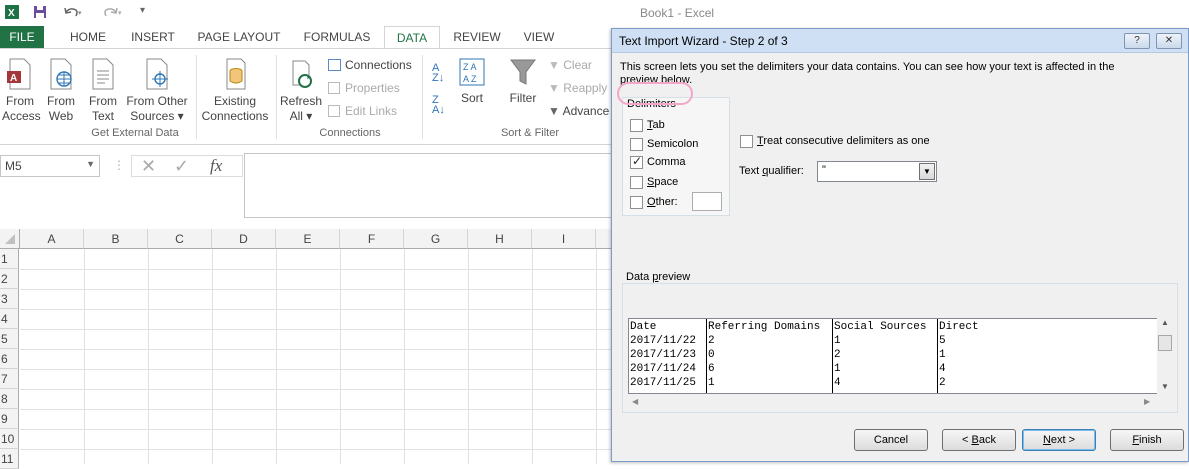  I want to click on sort-button: Z A A Z Sort, so click(472, 81).